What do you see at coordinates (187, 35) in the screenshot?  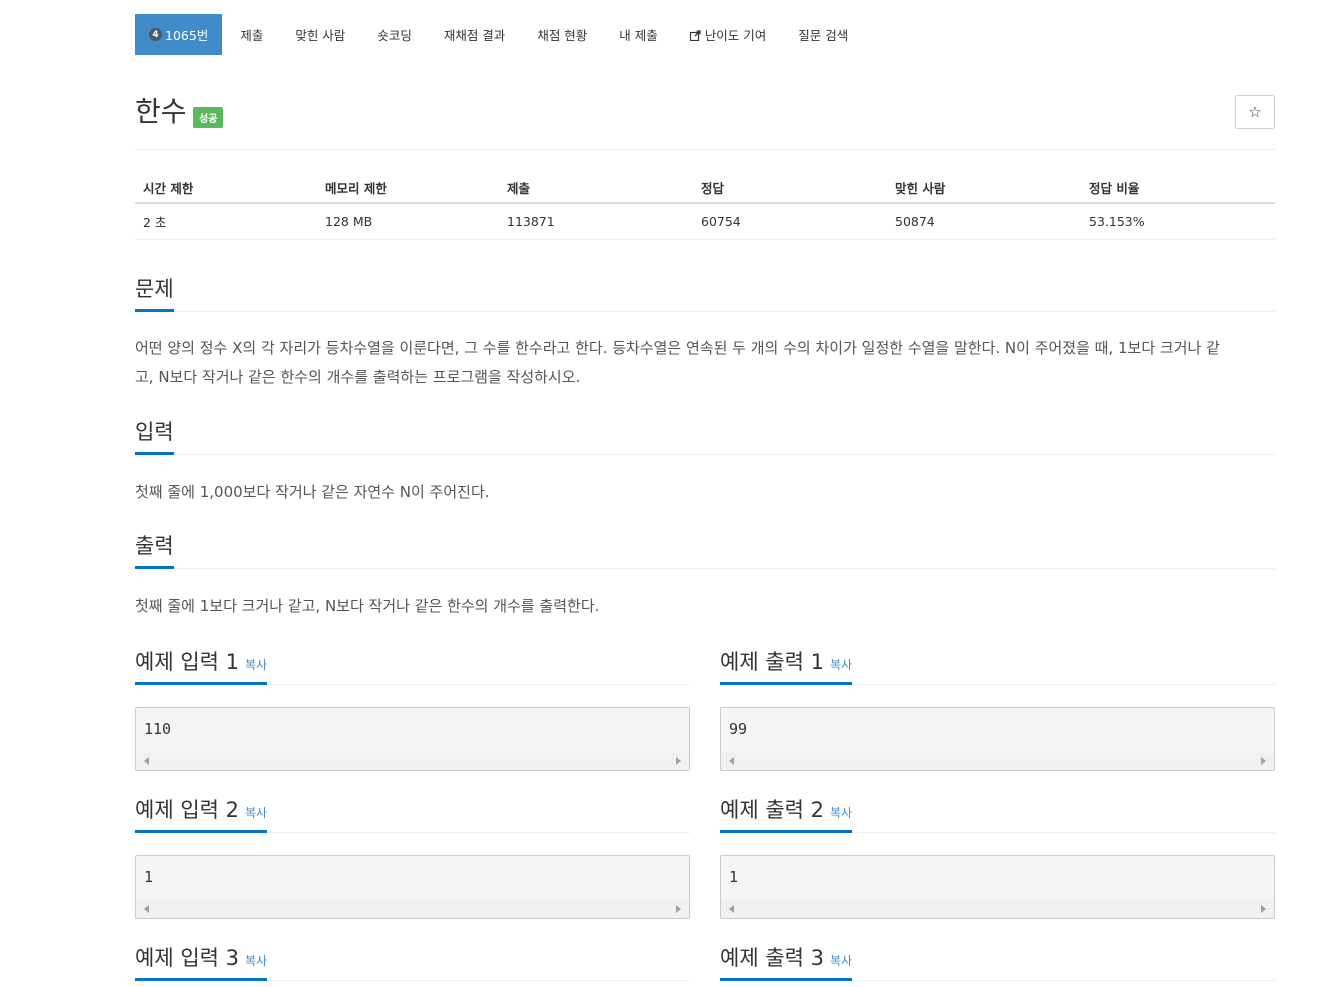 I see `problem-id-label: 1065번` at bounding box center [187, 35].